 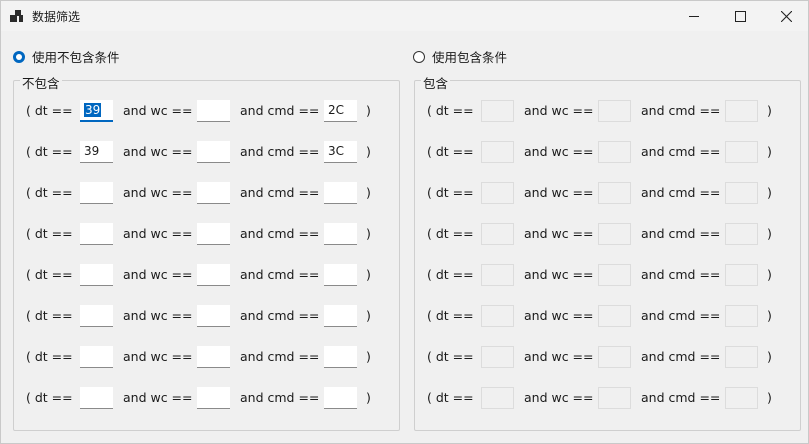 I want to click on cmd-input: 3C, so click(x=340, y=152).